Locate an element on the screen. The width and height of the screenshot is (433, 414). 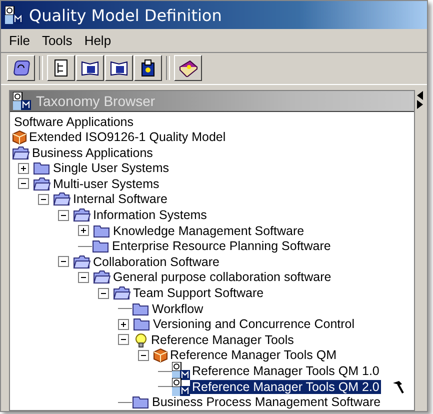
clipboard-icon is located at coordinates (148, 68).